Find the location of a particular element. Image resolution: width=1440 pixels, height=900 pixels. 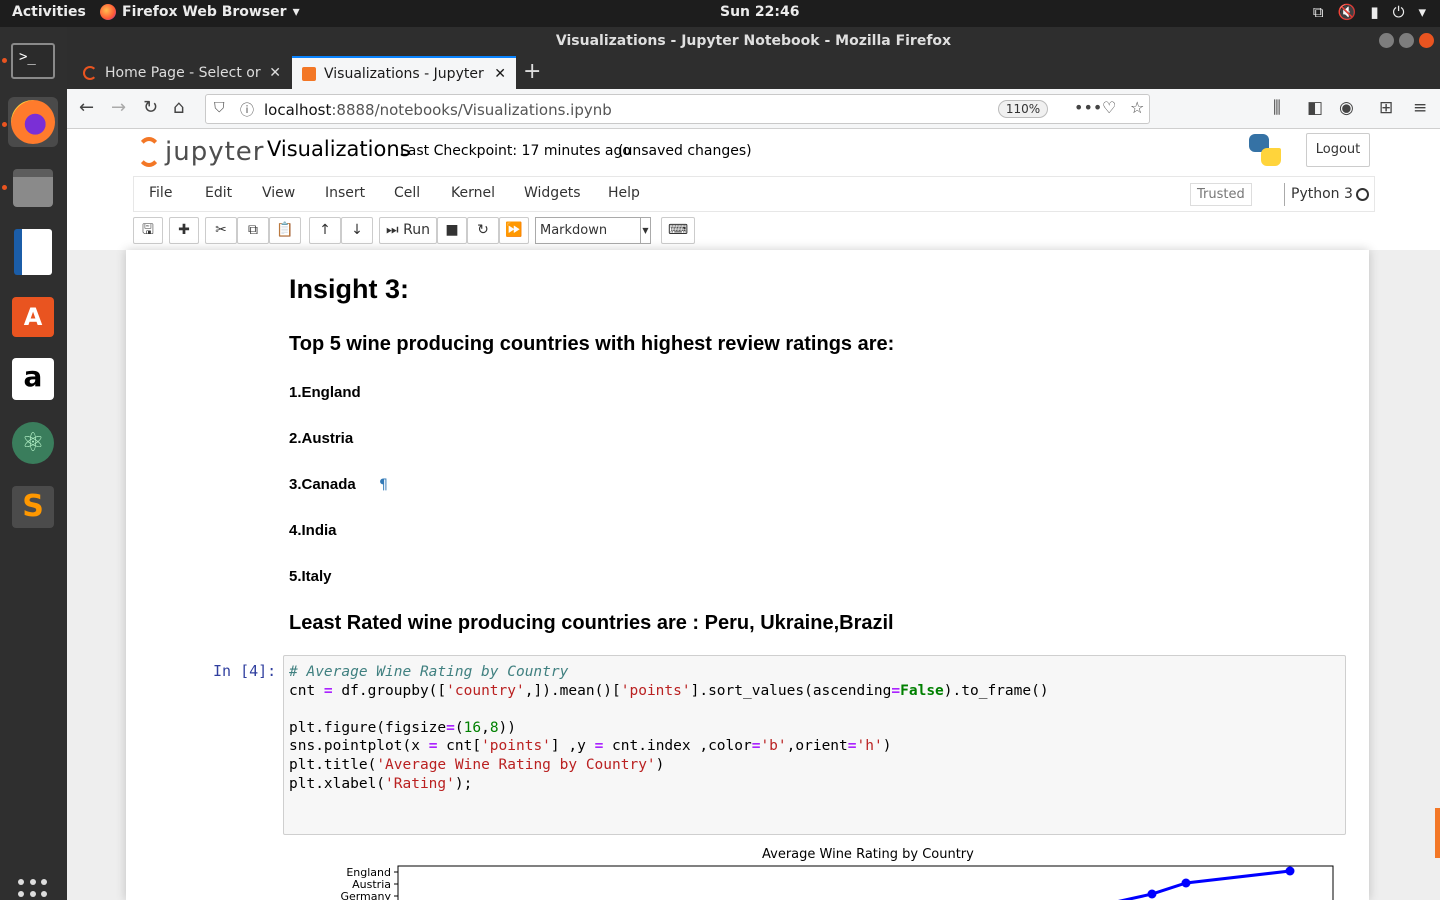

forward-icon: → is located at coordinates (118, 107).